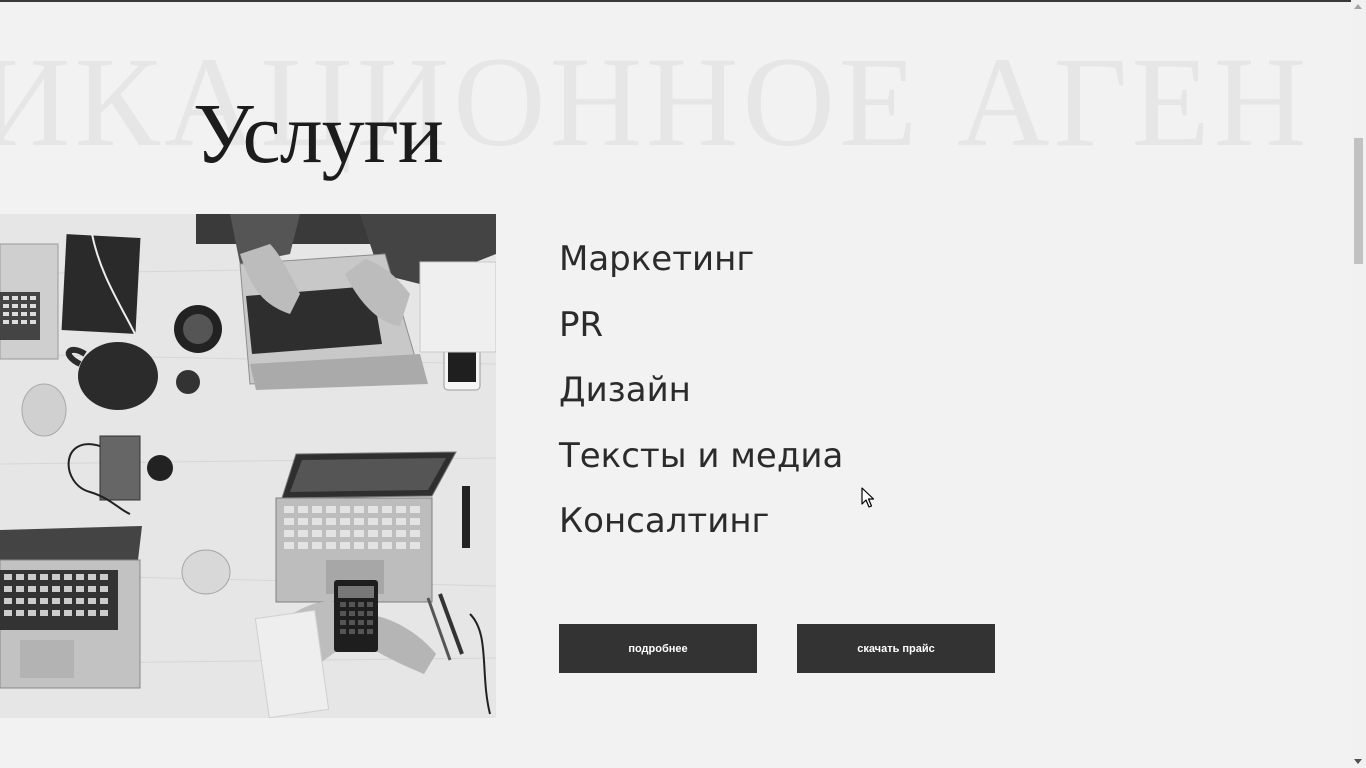 This screenshot has height=768, width=1366. I want to click on service-item-pr: PR, so click(701, 337).